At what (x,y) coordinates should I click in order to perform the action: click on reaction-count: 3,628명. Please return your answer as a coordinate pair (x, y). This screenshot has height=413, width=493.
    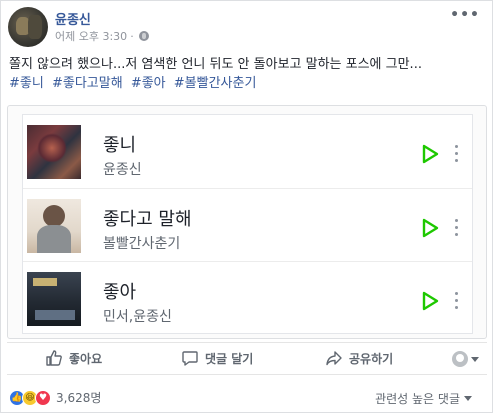
    Looking at the image, I should click on (79, 398).